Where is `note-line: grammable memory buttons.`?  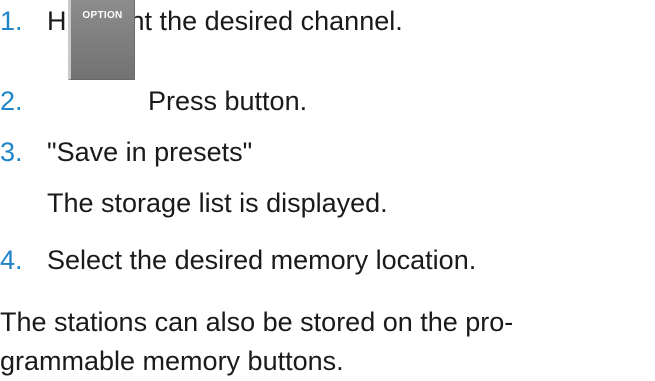
note-line: grammable memory buttons. is located at coordinates (172, 361).